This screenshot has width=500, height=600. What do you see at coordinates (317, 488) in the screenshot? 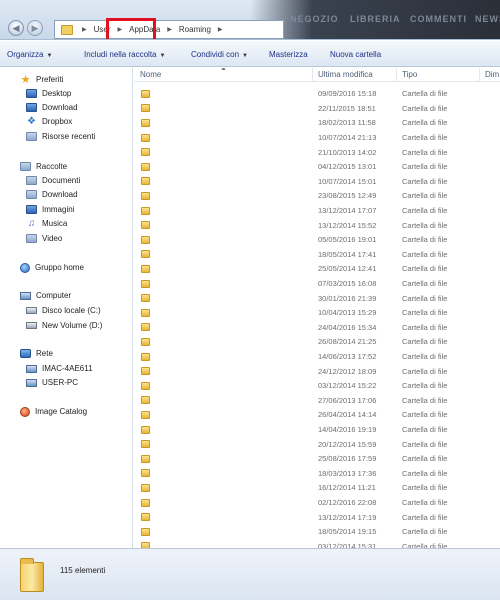
I see `list-item: 16/12/2014 11:21 Cartella di file` at bounding box center [317, 488].